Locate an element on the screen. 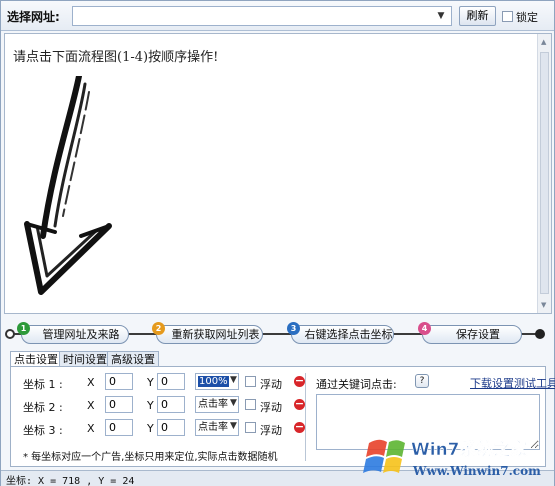 The image size is (555, 486). coord-note: * 每坐标对应一个广告,坐标只用来定位,实际点击数据随机 is located at coordinates (150, 457).